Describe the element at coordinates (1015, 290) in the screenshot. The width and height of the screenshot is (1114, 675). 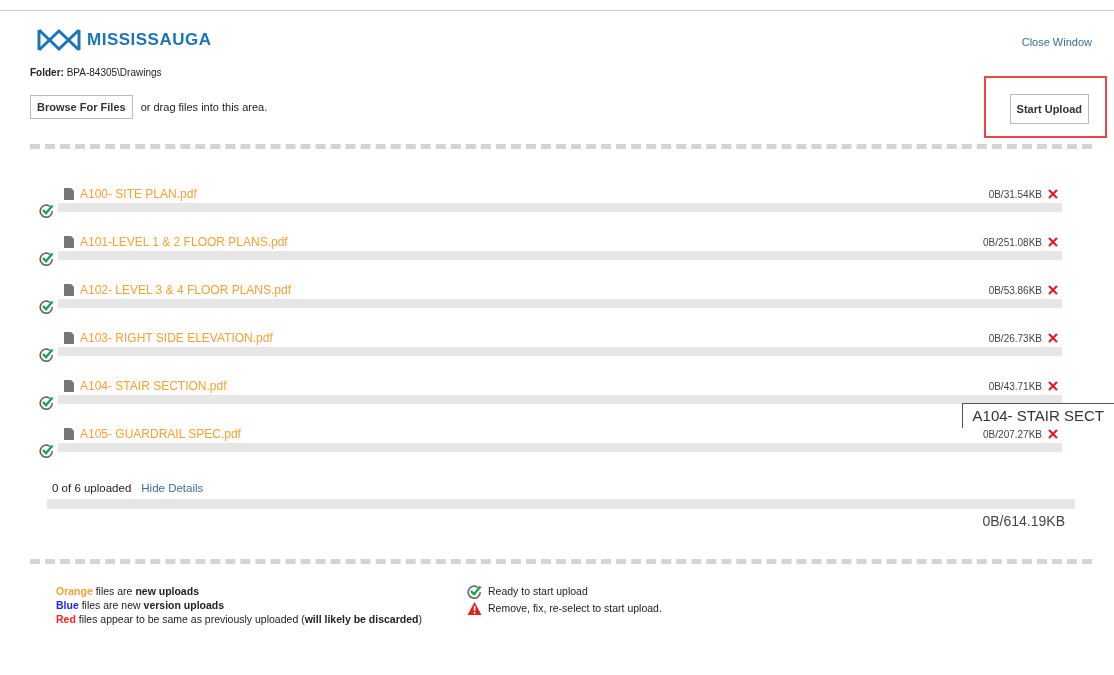
I see `file-size: 0B/53.86KB` at that location.